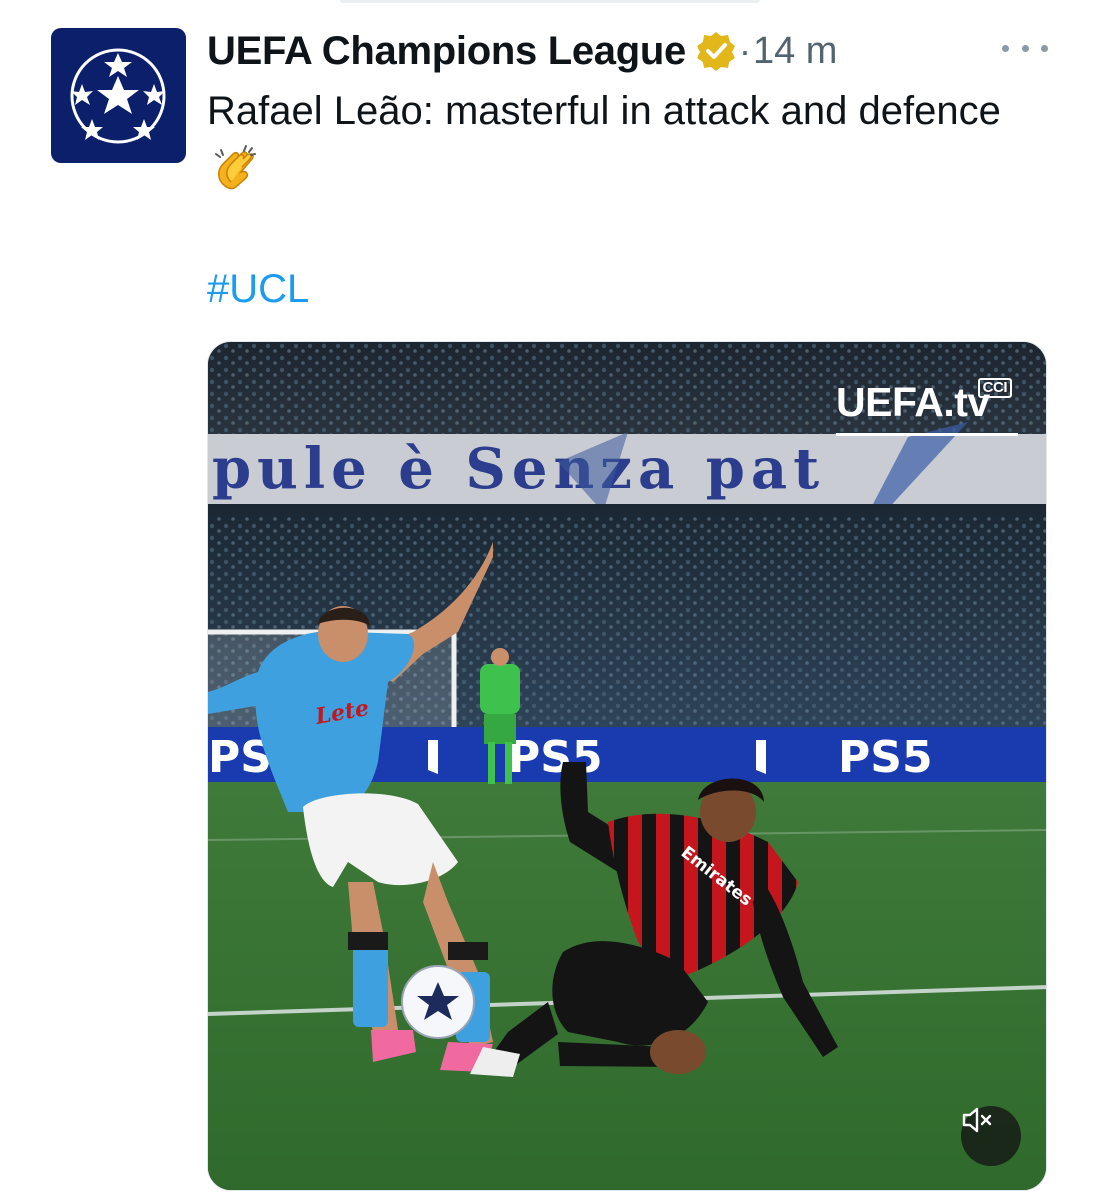 This screenshot has height=1200, width=1099. I want to click on uefa-tv-watermark: UEFA.tv CCI, so click(927, 406).